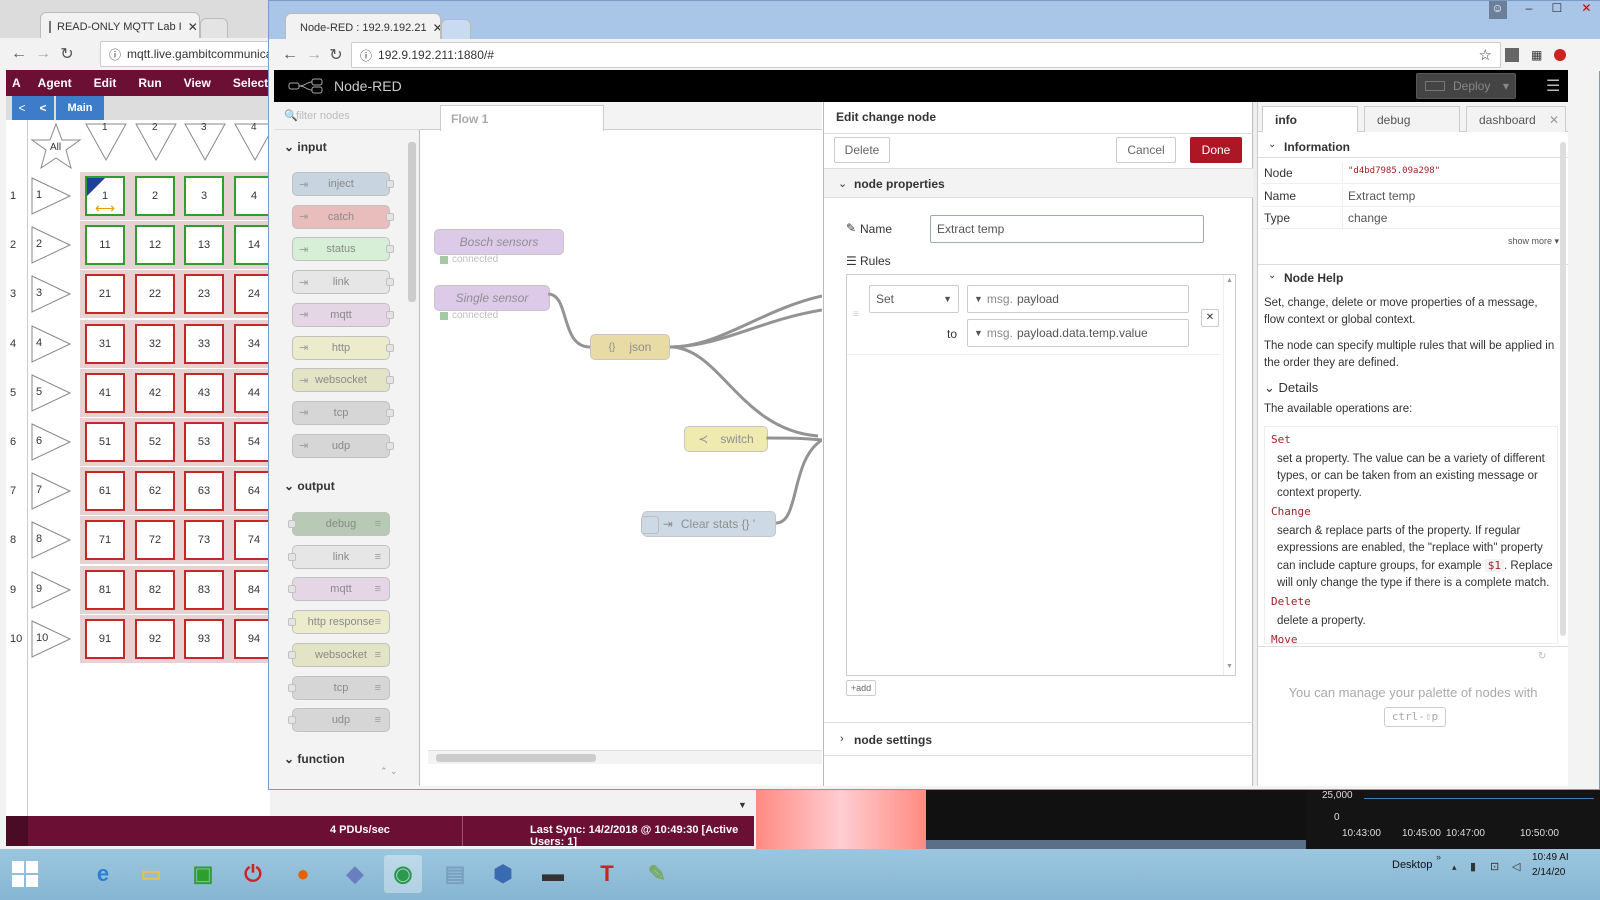  Describe the element at coordinates (403, 874) in the screenshot. I see `taskbar-chrome-icon: ◉` at that location.